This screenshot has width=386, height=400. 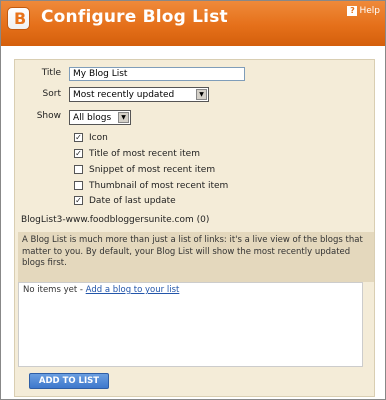 I want to click on thumbnail-checkbox, so click(x=78, y=185).